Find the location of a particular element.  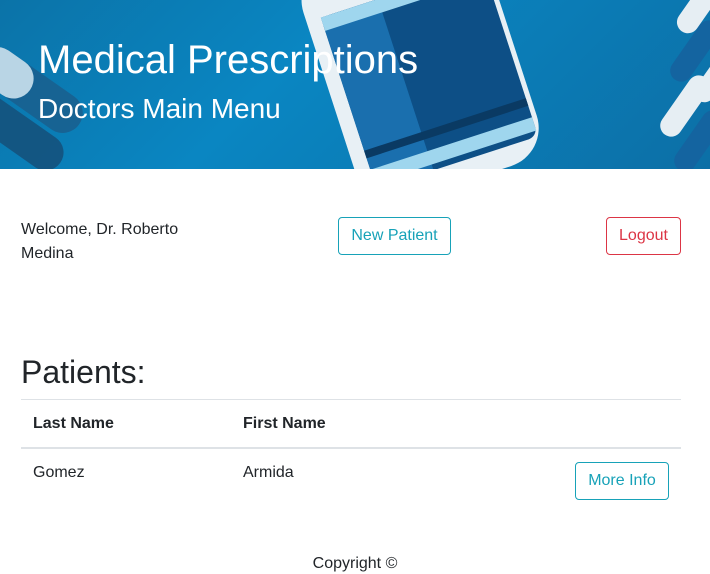

column-header-last-name: Last Name is located at coordinates (73, 423).